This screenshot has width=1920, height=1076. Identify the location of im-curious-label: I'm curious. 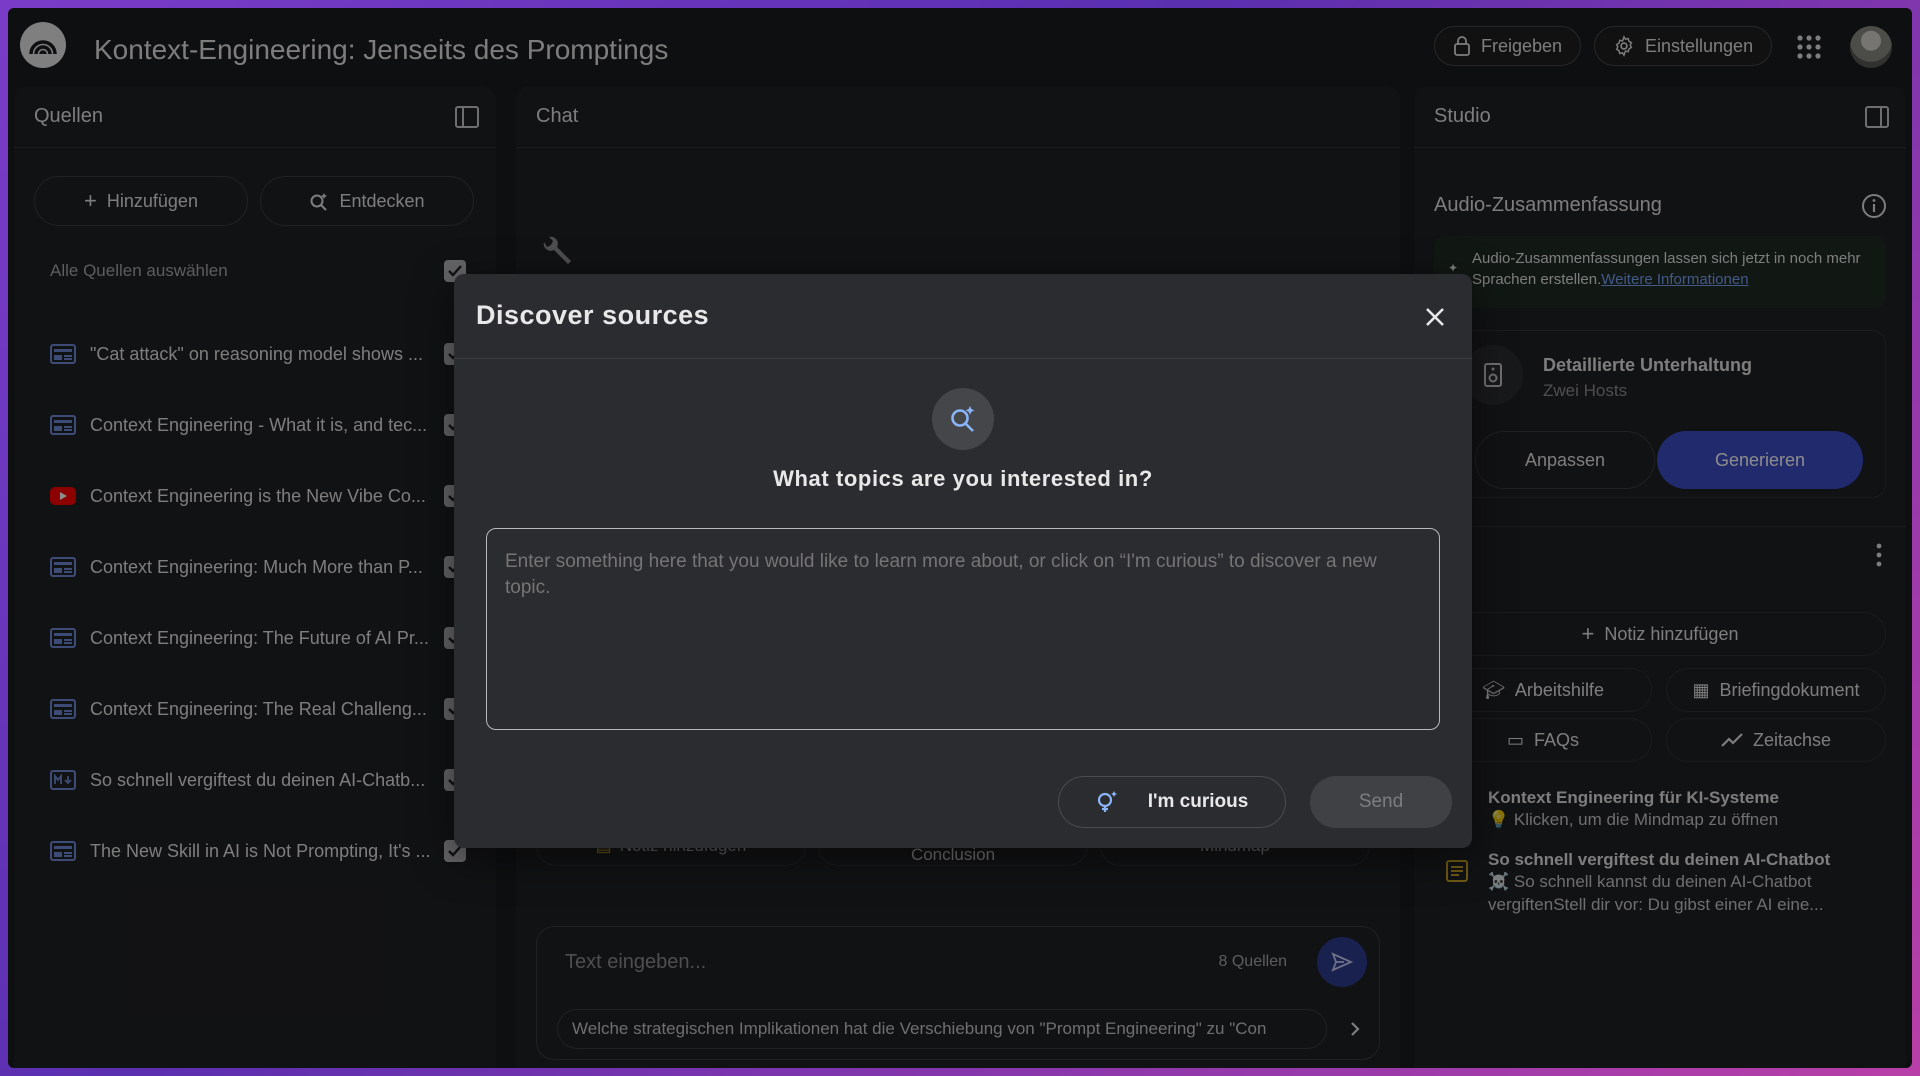
(1198, 801).